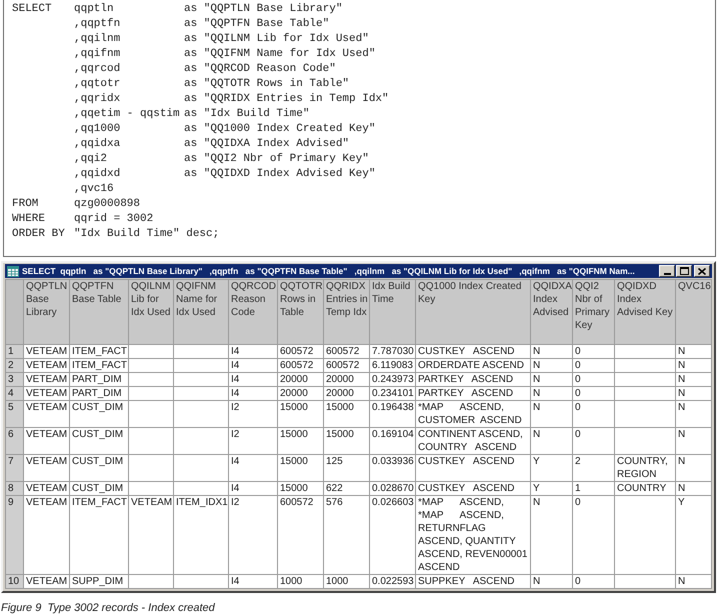 The image size is (718, 616). Describe the element at coordinates (15, 468) in the screenshot. I see `row-number: 7` at that location.